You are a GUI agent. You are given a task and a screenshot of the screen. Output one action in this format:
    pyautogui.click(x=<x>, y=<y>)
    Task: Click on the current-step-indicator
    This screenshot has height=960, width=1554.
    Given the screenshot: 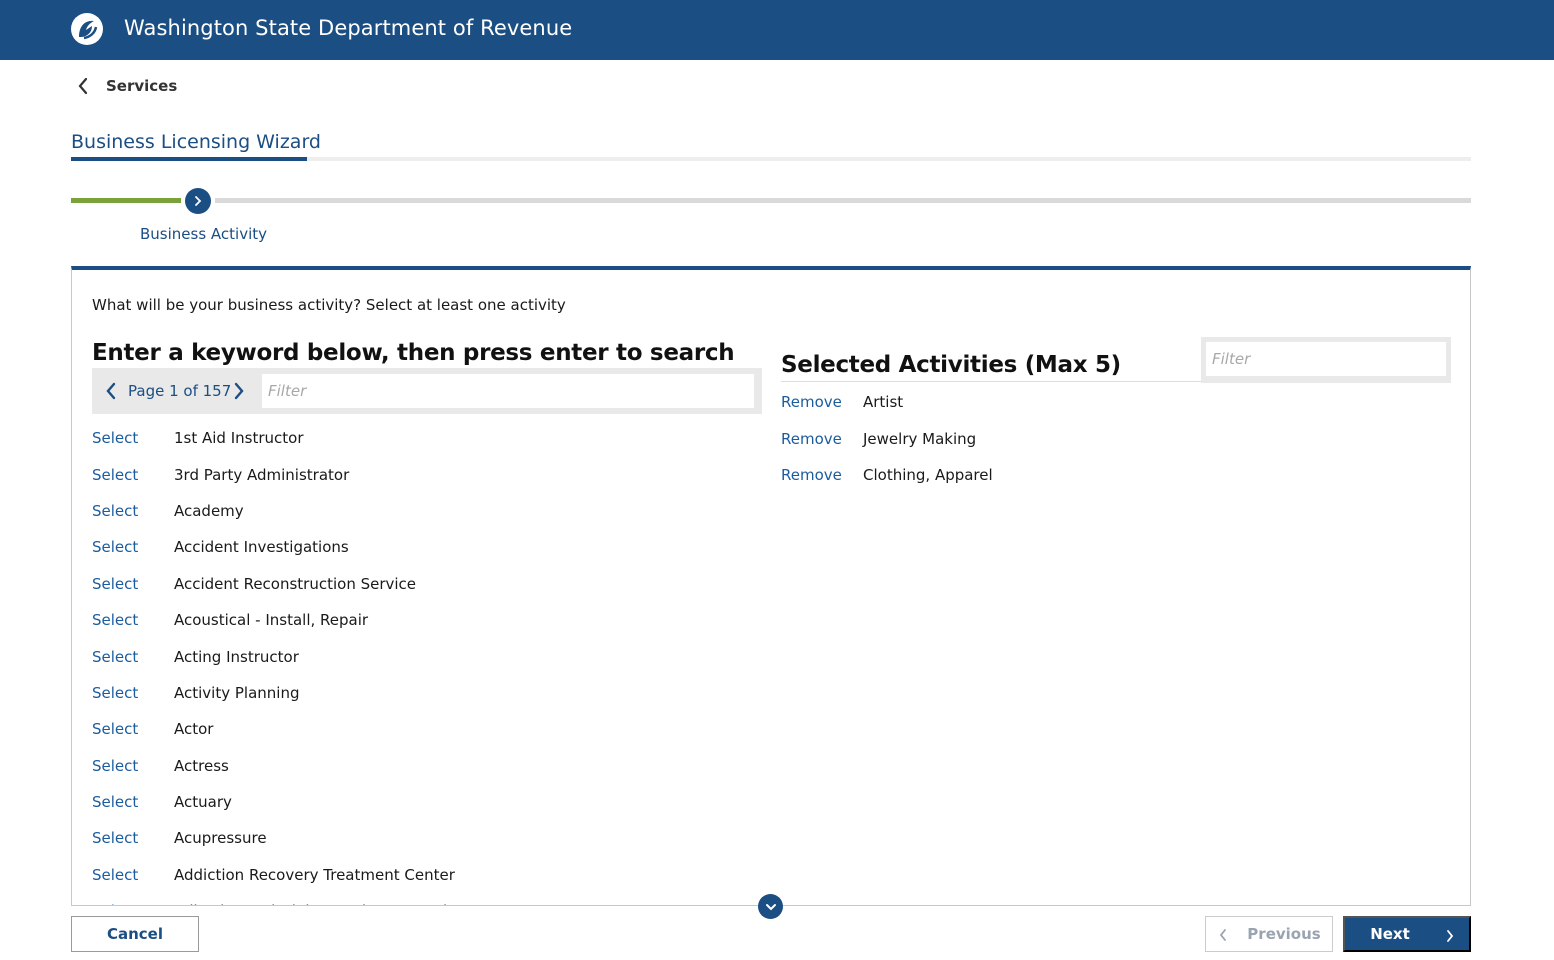 What is the action you would take?
    pyautogui.click(x=198, y=201)
    